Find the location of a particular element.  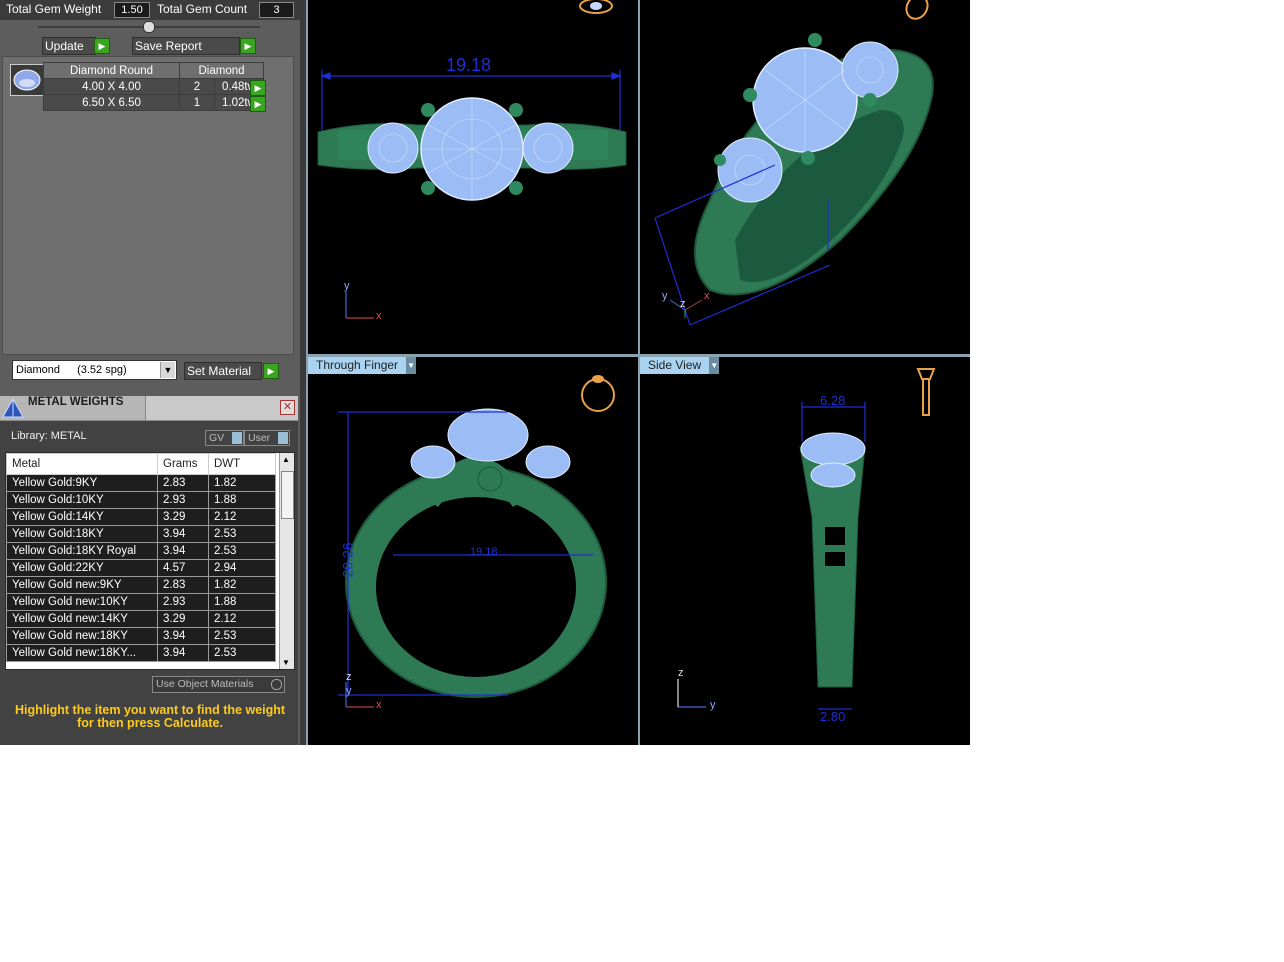

pyramid-icon is located at coordinates (13, 407).